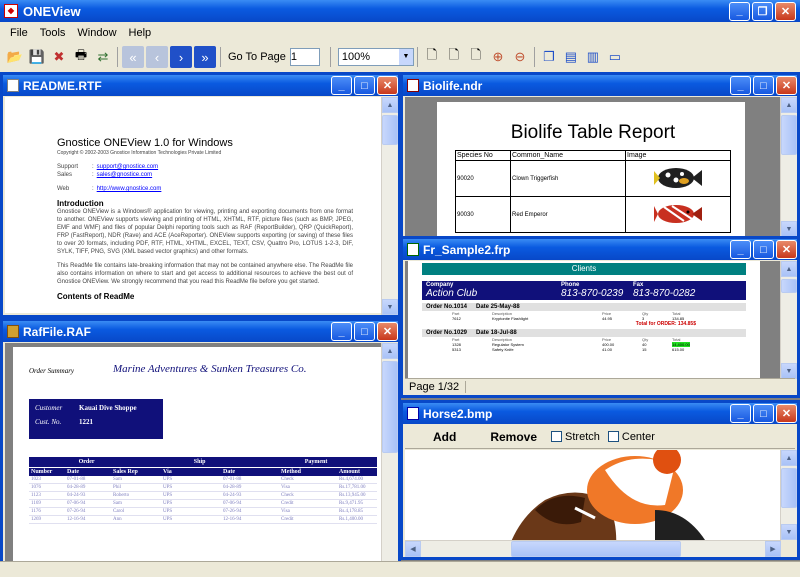 Image resolution: width=800 pixels, height=577 pixels. Describe the element at coordinates (432, 57) in the screenshot. I see `fit-page-icon: 🗋` at that location.